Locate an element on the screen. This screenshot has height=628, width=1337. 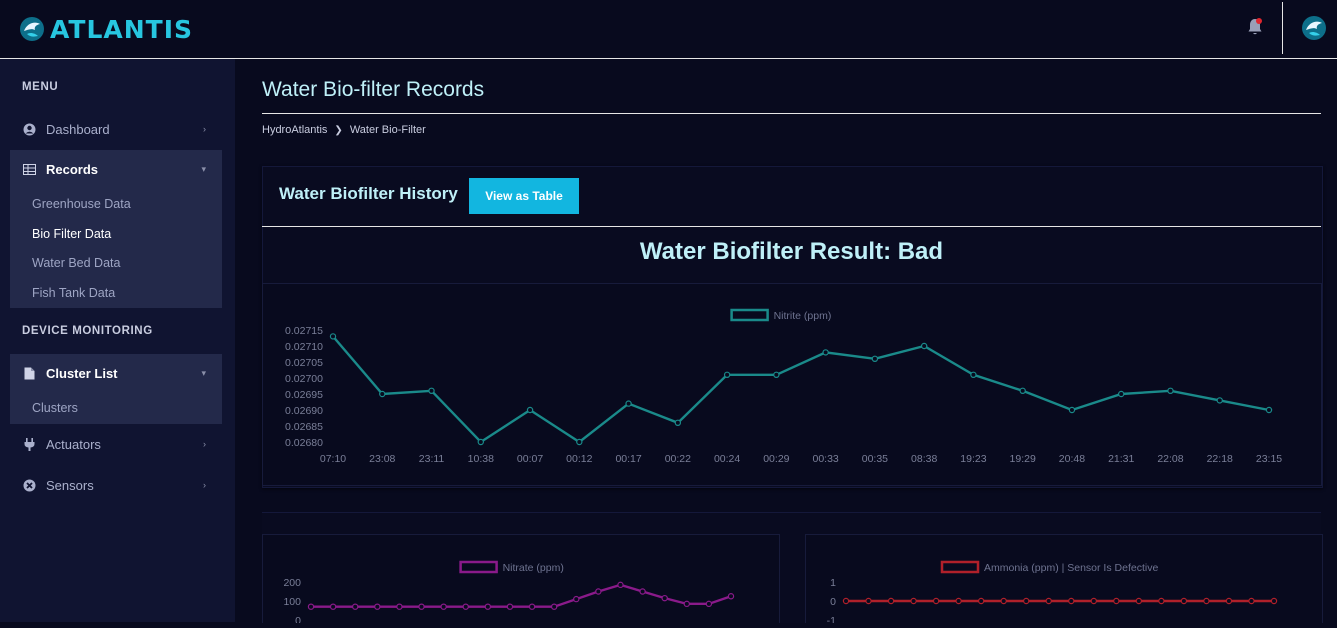
submenu-water-bed-data: Water Bed Data is located at coordinates (76, 263).